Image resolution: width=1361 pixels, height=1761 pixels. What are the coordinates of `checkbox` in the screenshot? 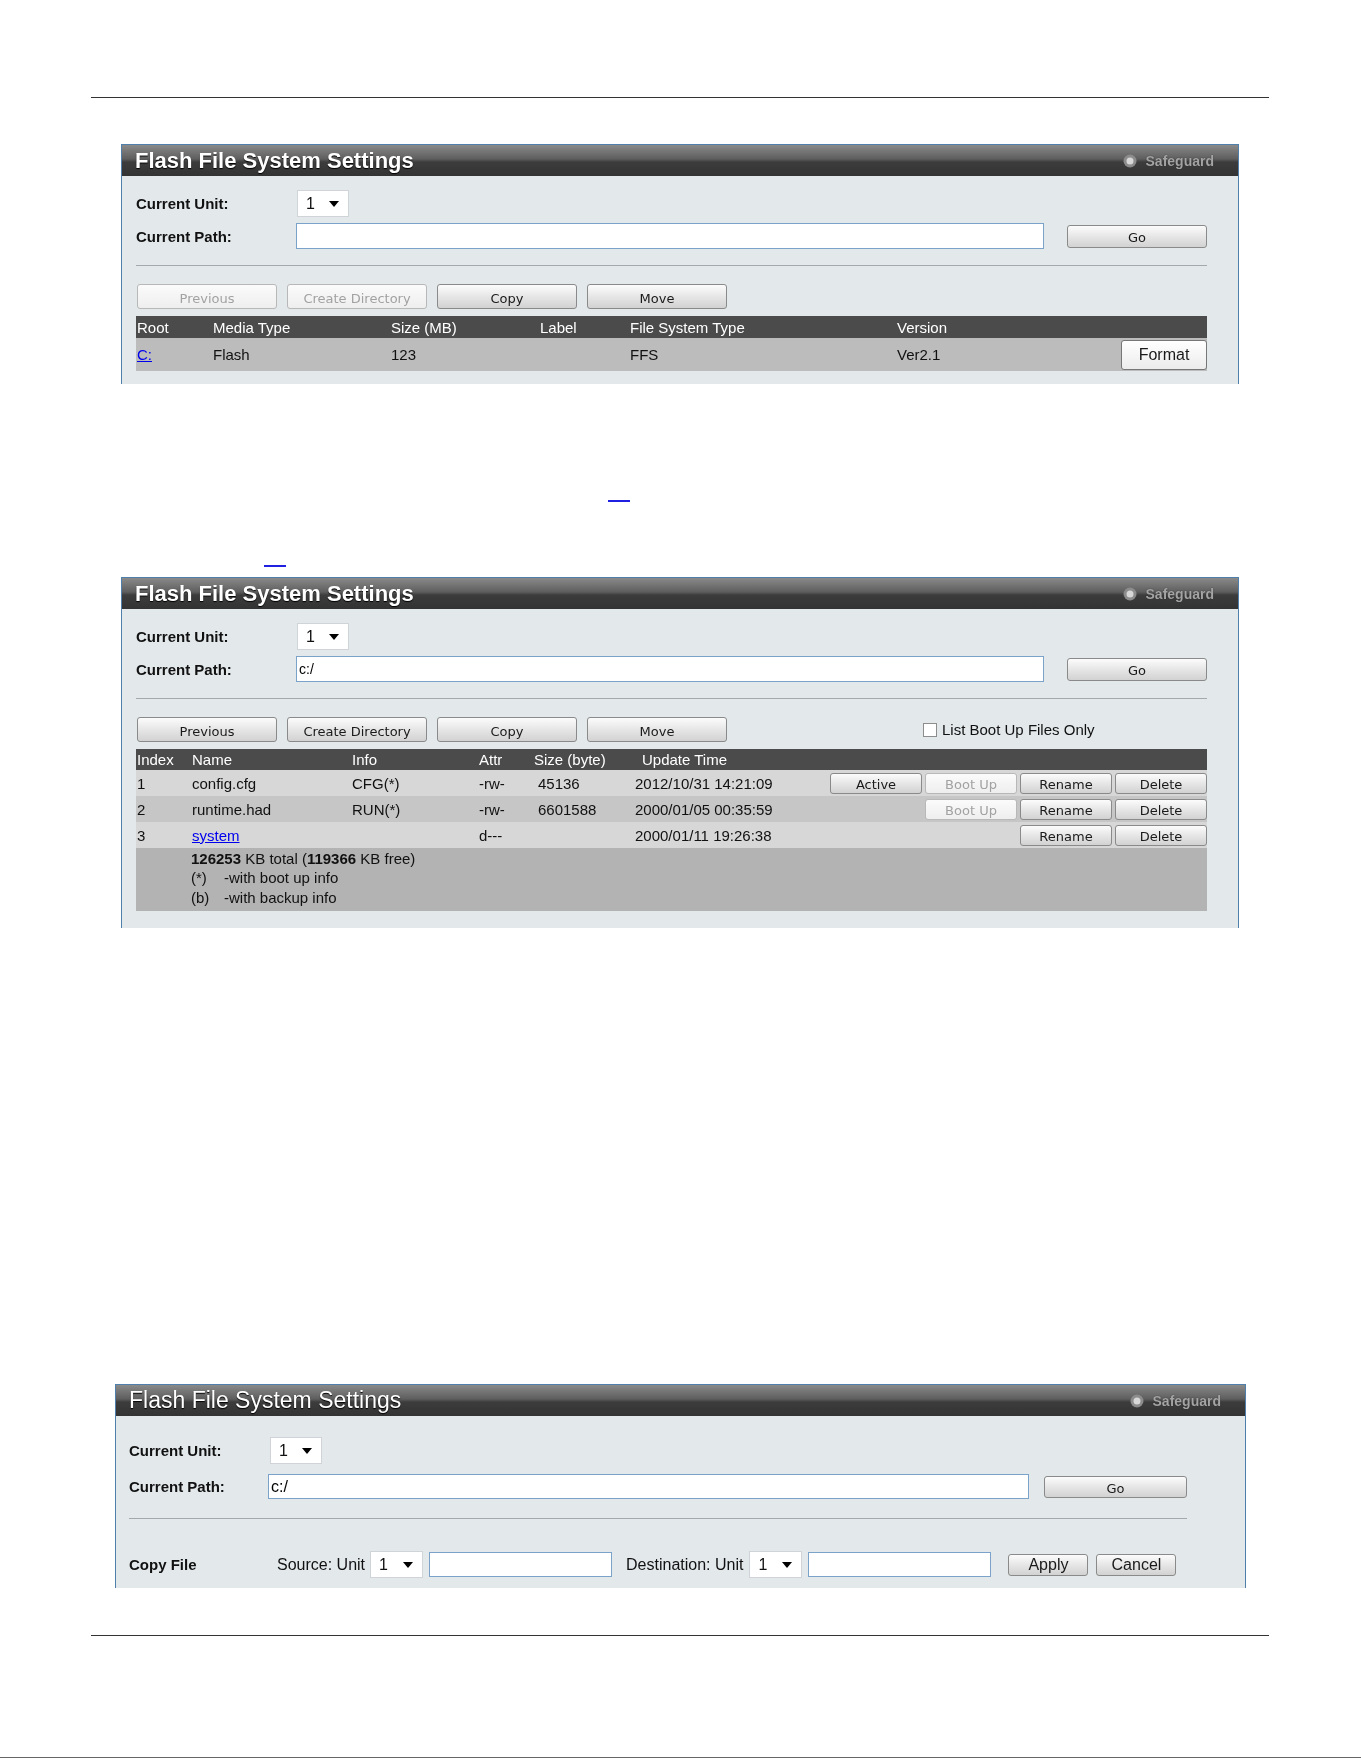 It's located at (930, 729).